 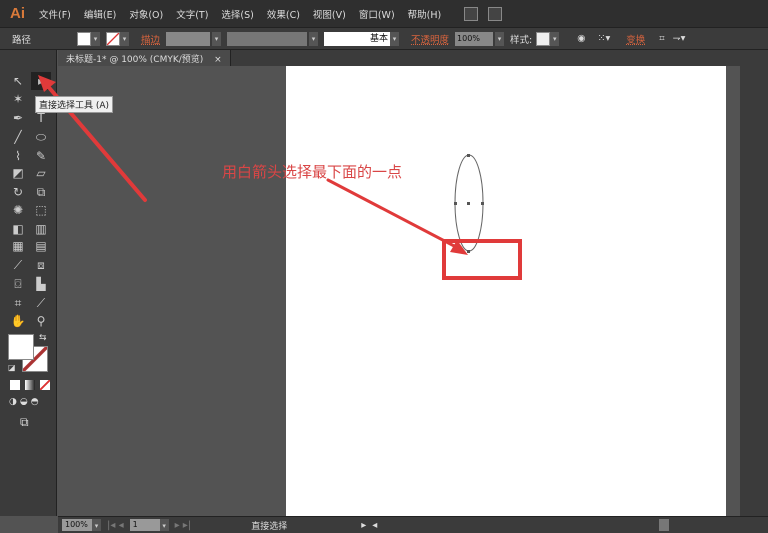 I want to click on current-tool-status: 直接选择, so click(x=269, y=526).